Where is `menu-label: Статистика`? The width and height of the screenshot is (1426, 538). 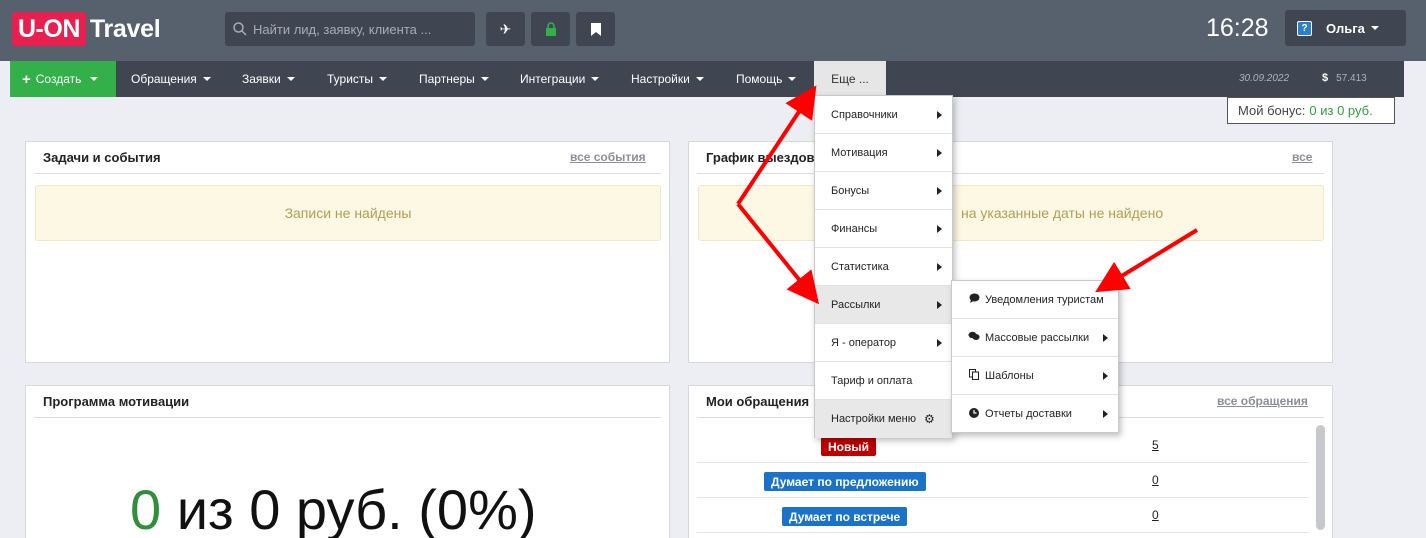 menu-label: Статистика is located at coordinates (860, 266).